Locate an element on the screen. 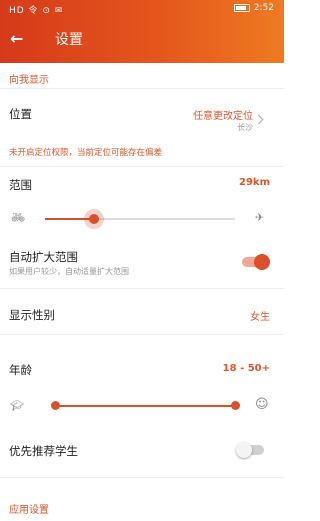 This screenshot has height=521, width=320. chevron-right-icon is located at coordinates (258, 119).